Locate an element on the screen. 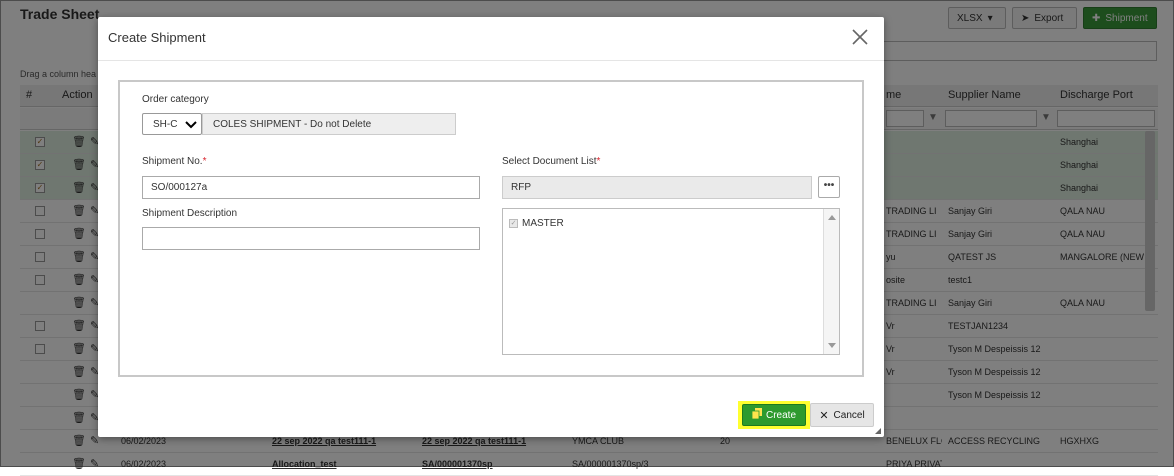 The height and width of the screenshot is (476, 1174). copy-icon is located at coordinates (756, 415).